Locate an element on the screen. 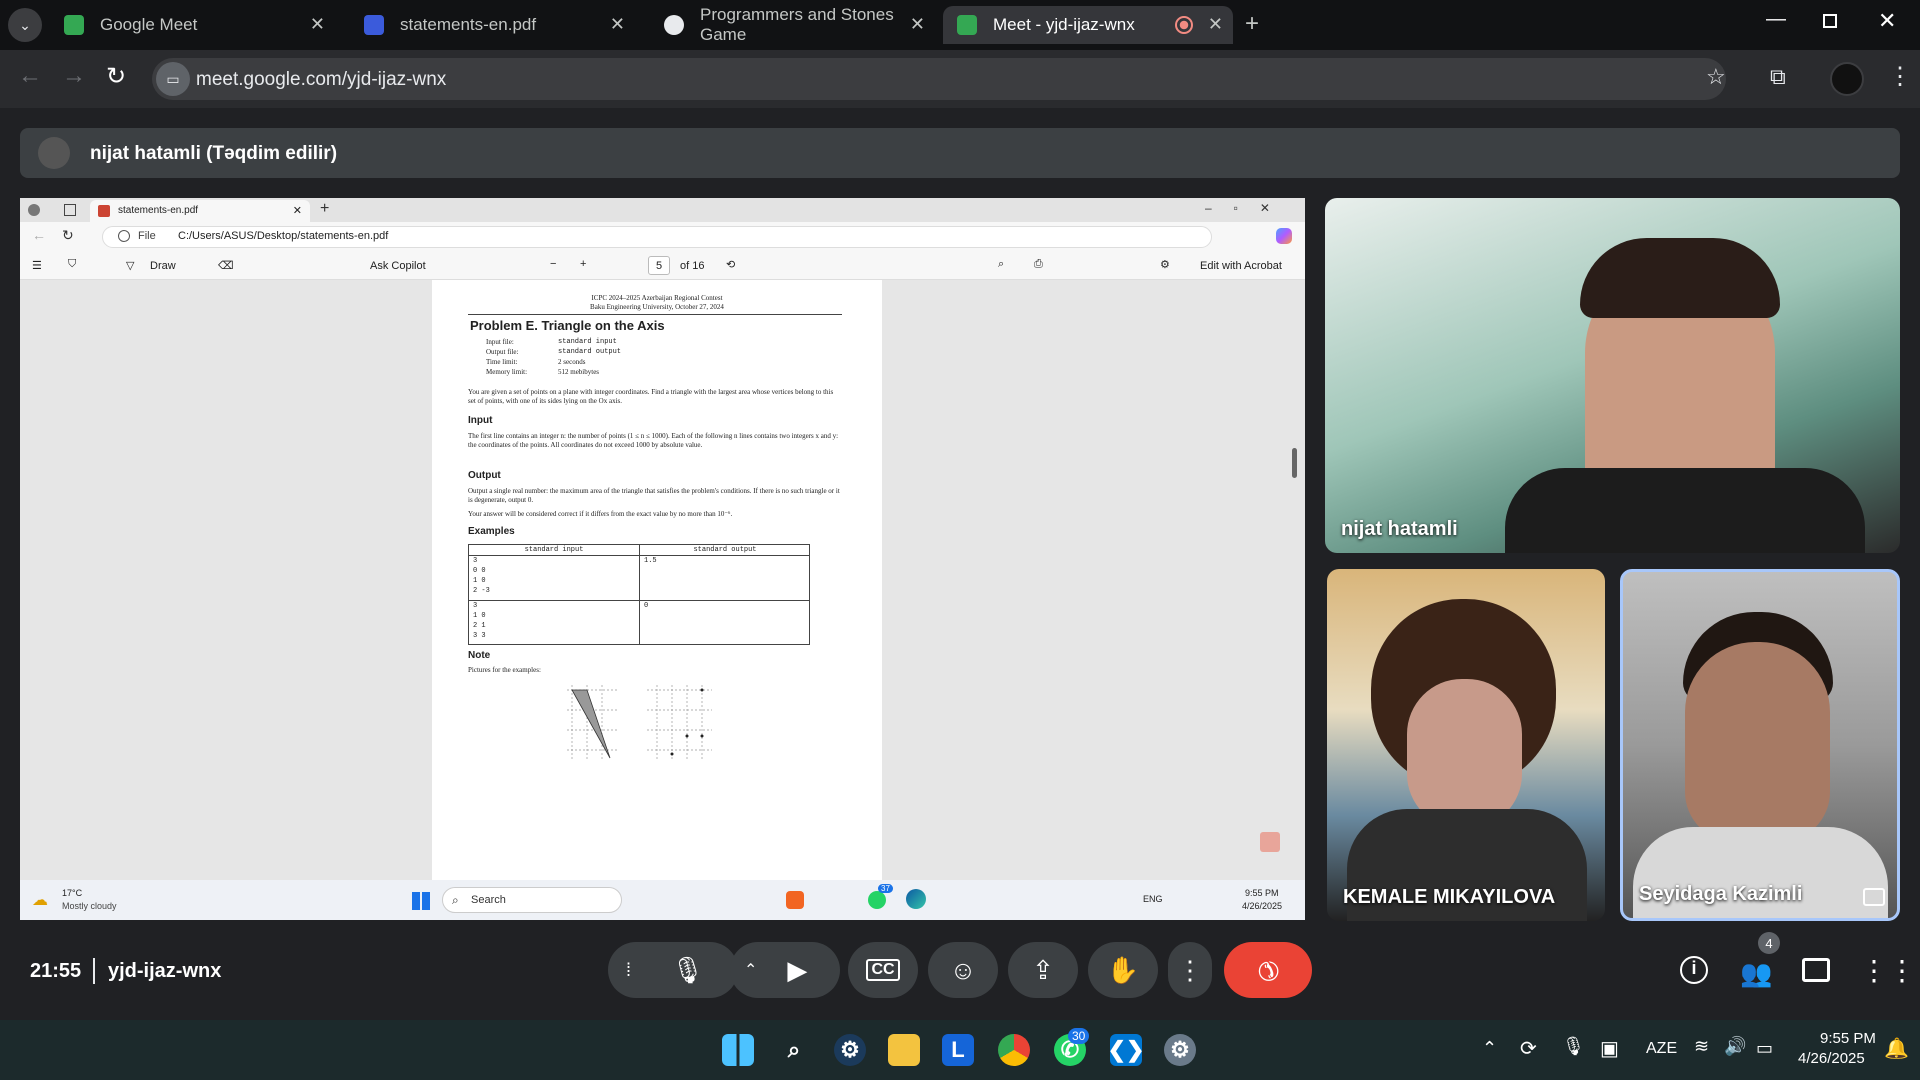 This screenshot has height=1080, width=1920. camera-button: ⌃ ▶ is located at coordinates (785, 970).